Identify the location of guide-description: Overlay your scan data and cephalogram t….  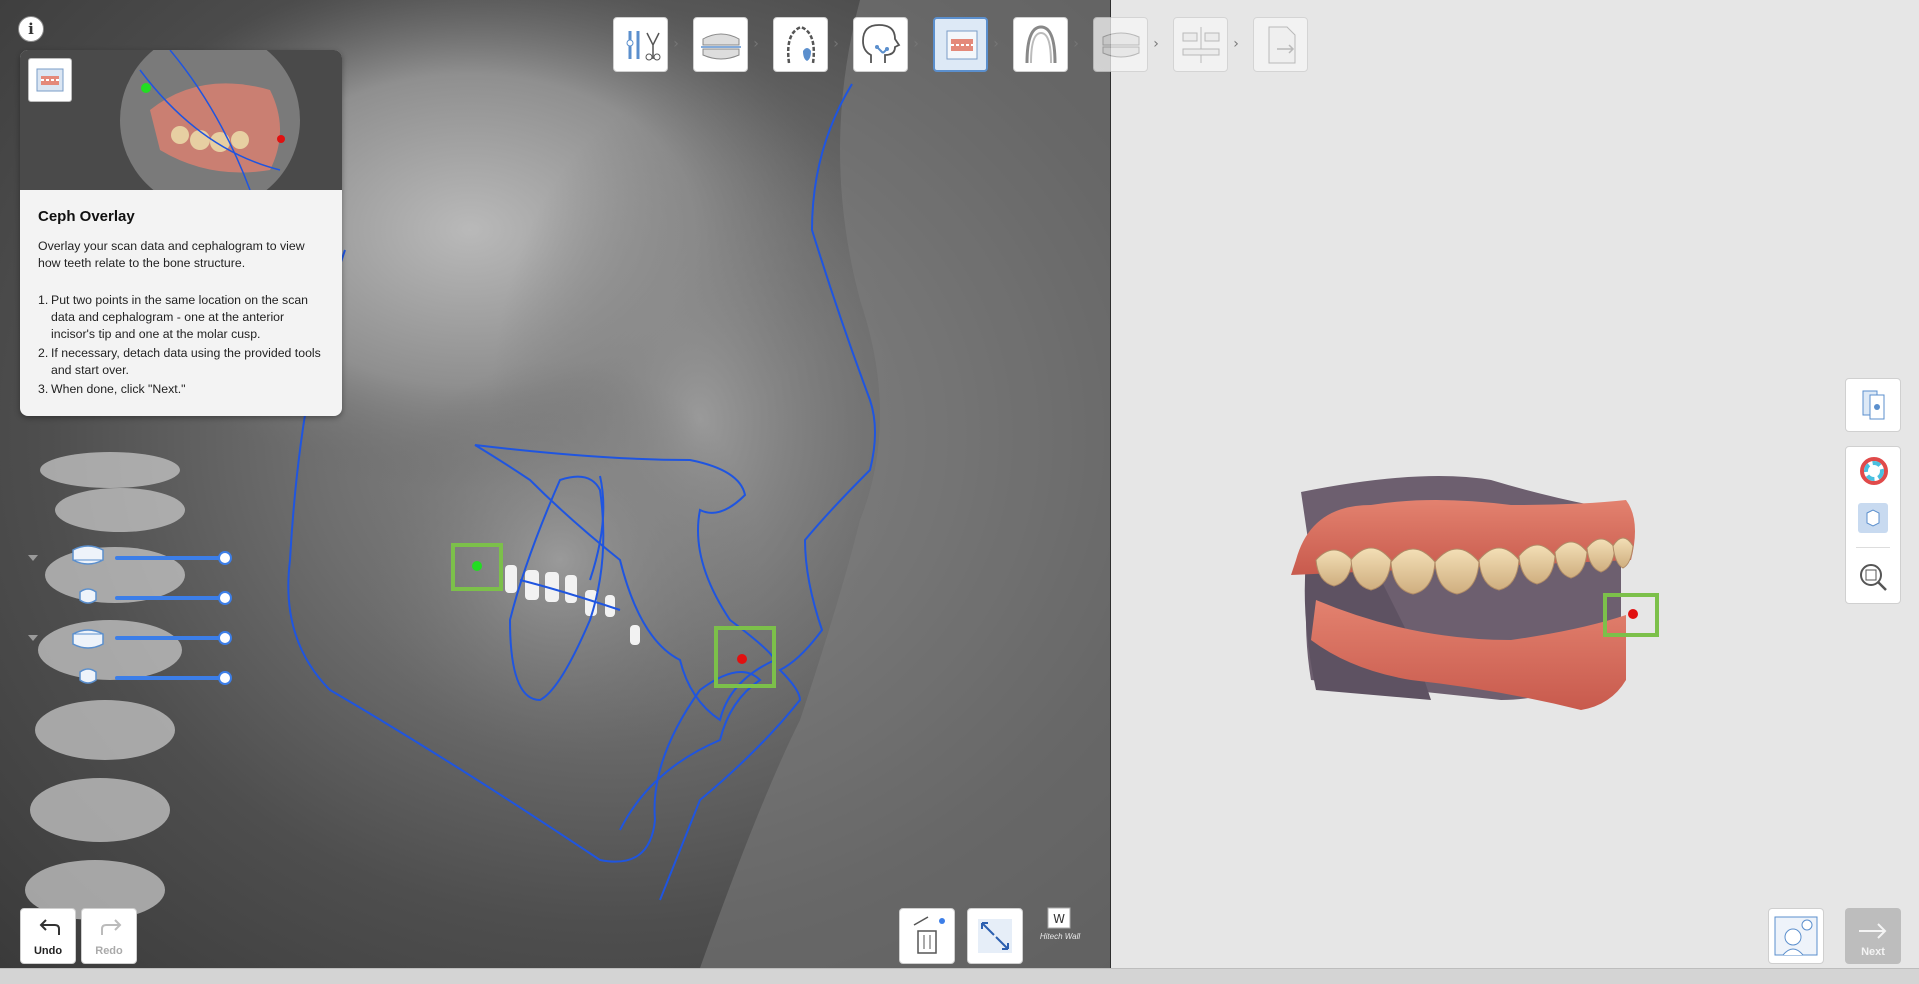
(171, 254).